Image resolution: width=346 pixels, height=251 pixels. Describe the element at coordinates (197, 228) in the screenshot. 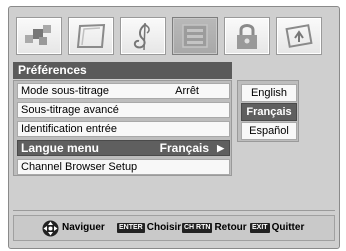

I see `return-key-icon: CH RTN` at that location.